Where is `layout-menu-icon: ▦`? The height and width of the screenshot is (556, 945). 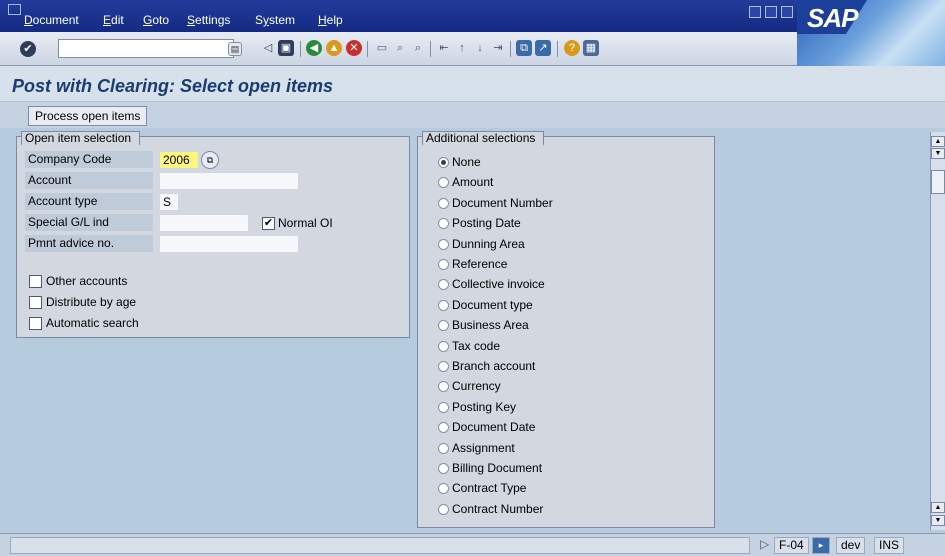 layout-menu-icon: ▦ is located at coordinates (591, 48).